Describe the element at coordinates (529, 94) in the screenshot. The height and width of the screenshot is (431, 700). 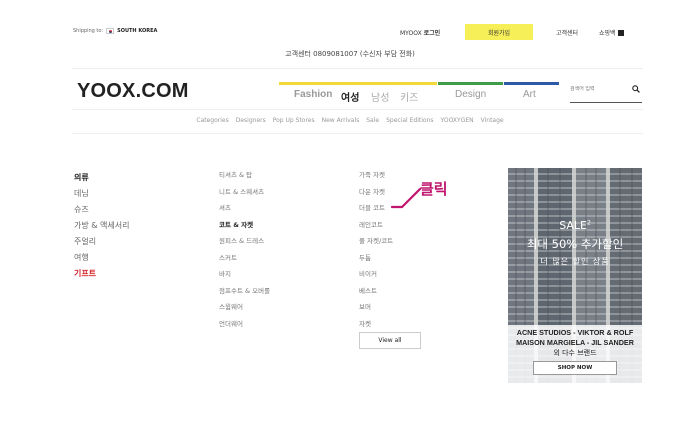
I see `nav-art: Art` at that location.